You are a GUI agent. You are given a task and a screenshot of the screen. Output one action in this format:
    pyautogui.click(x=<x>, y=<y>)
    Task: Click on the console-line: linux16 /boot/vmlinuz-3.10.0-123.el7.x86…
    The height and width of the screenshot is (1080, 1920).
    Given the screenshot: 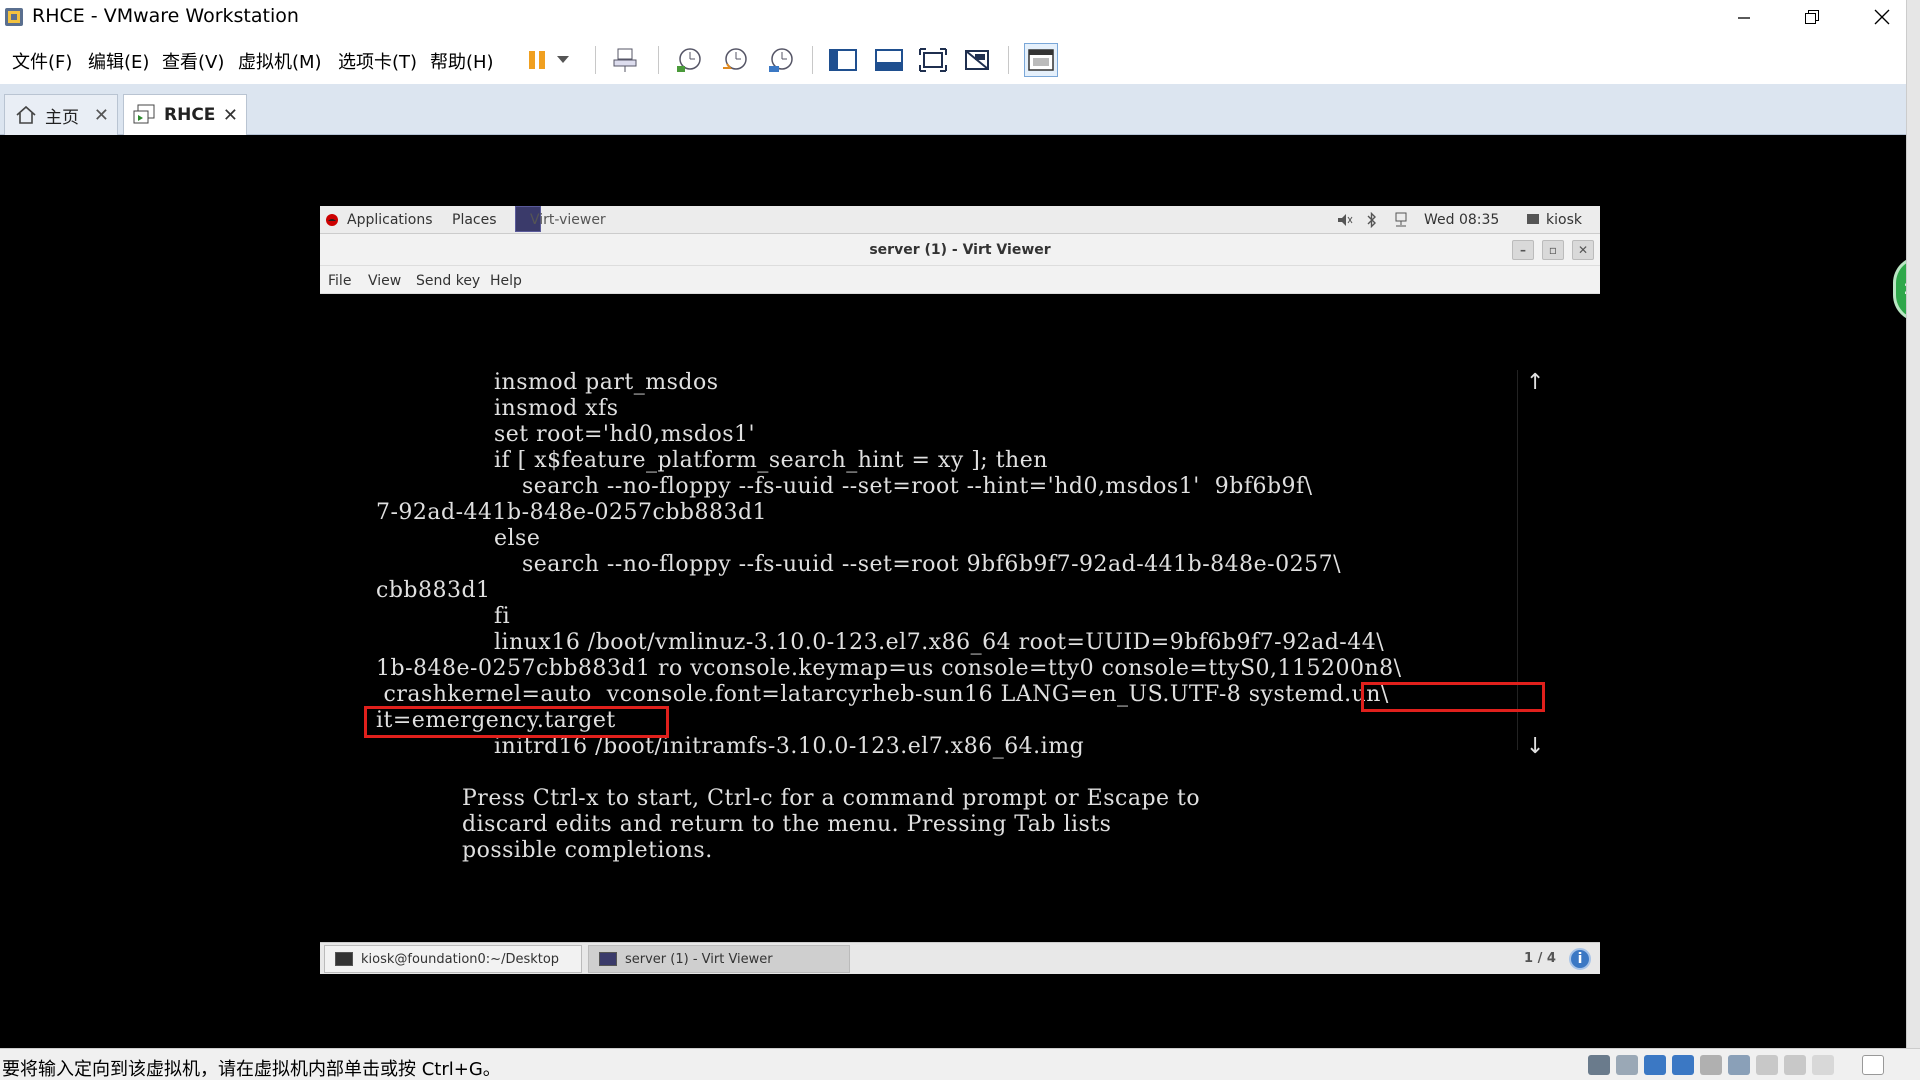 What is the action you would take?
    pyautogui.click(x=939, y=642)
    